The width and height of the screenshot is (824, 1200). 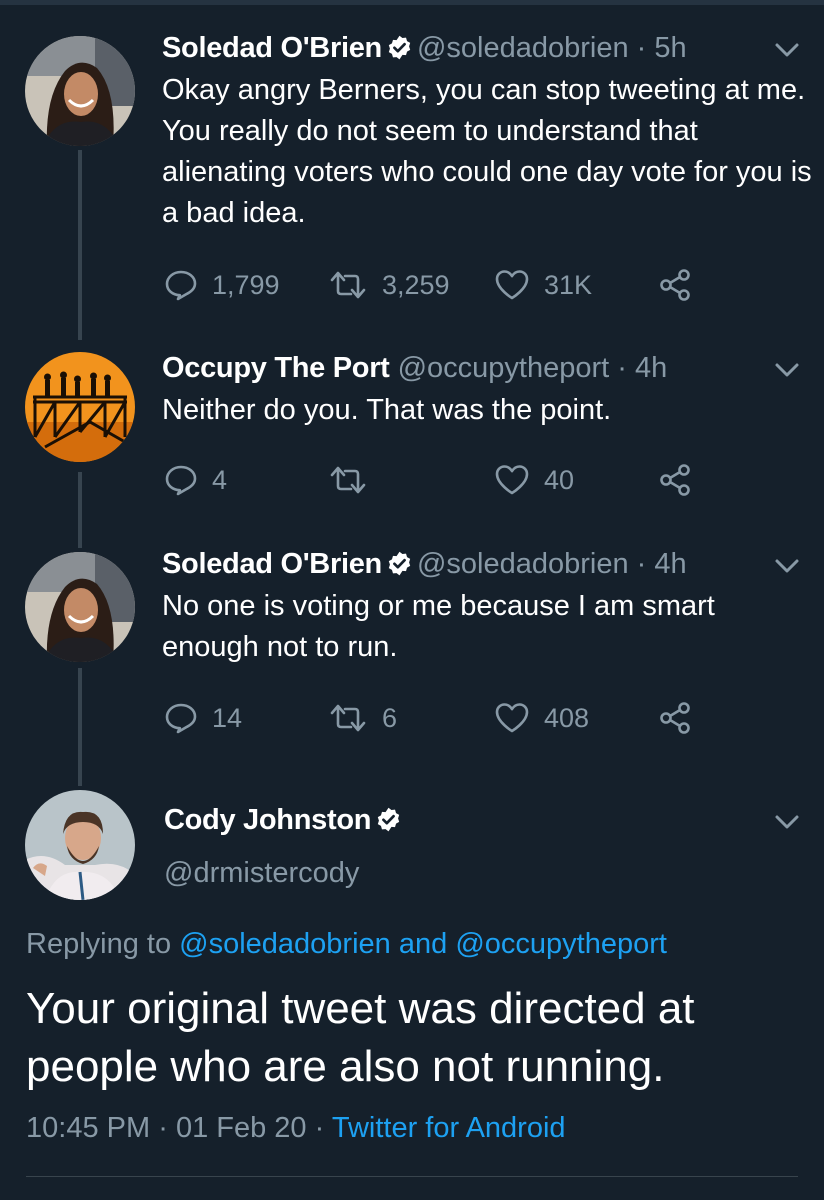 I want to click on retweet-button, so click(x=355, y=480).